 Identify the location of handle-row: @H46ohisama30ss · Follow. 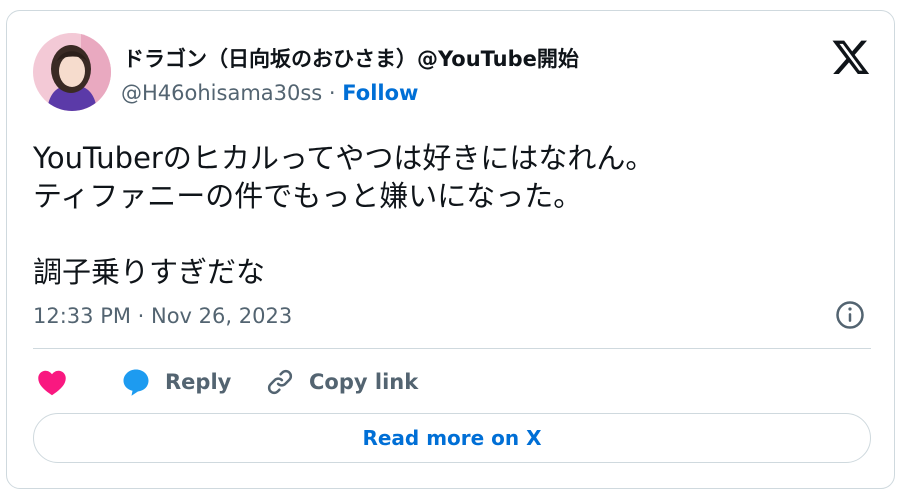
(269, 93).